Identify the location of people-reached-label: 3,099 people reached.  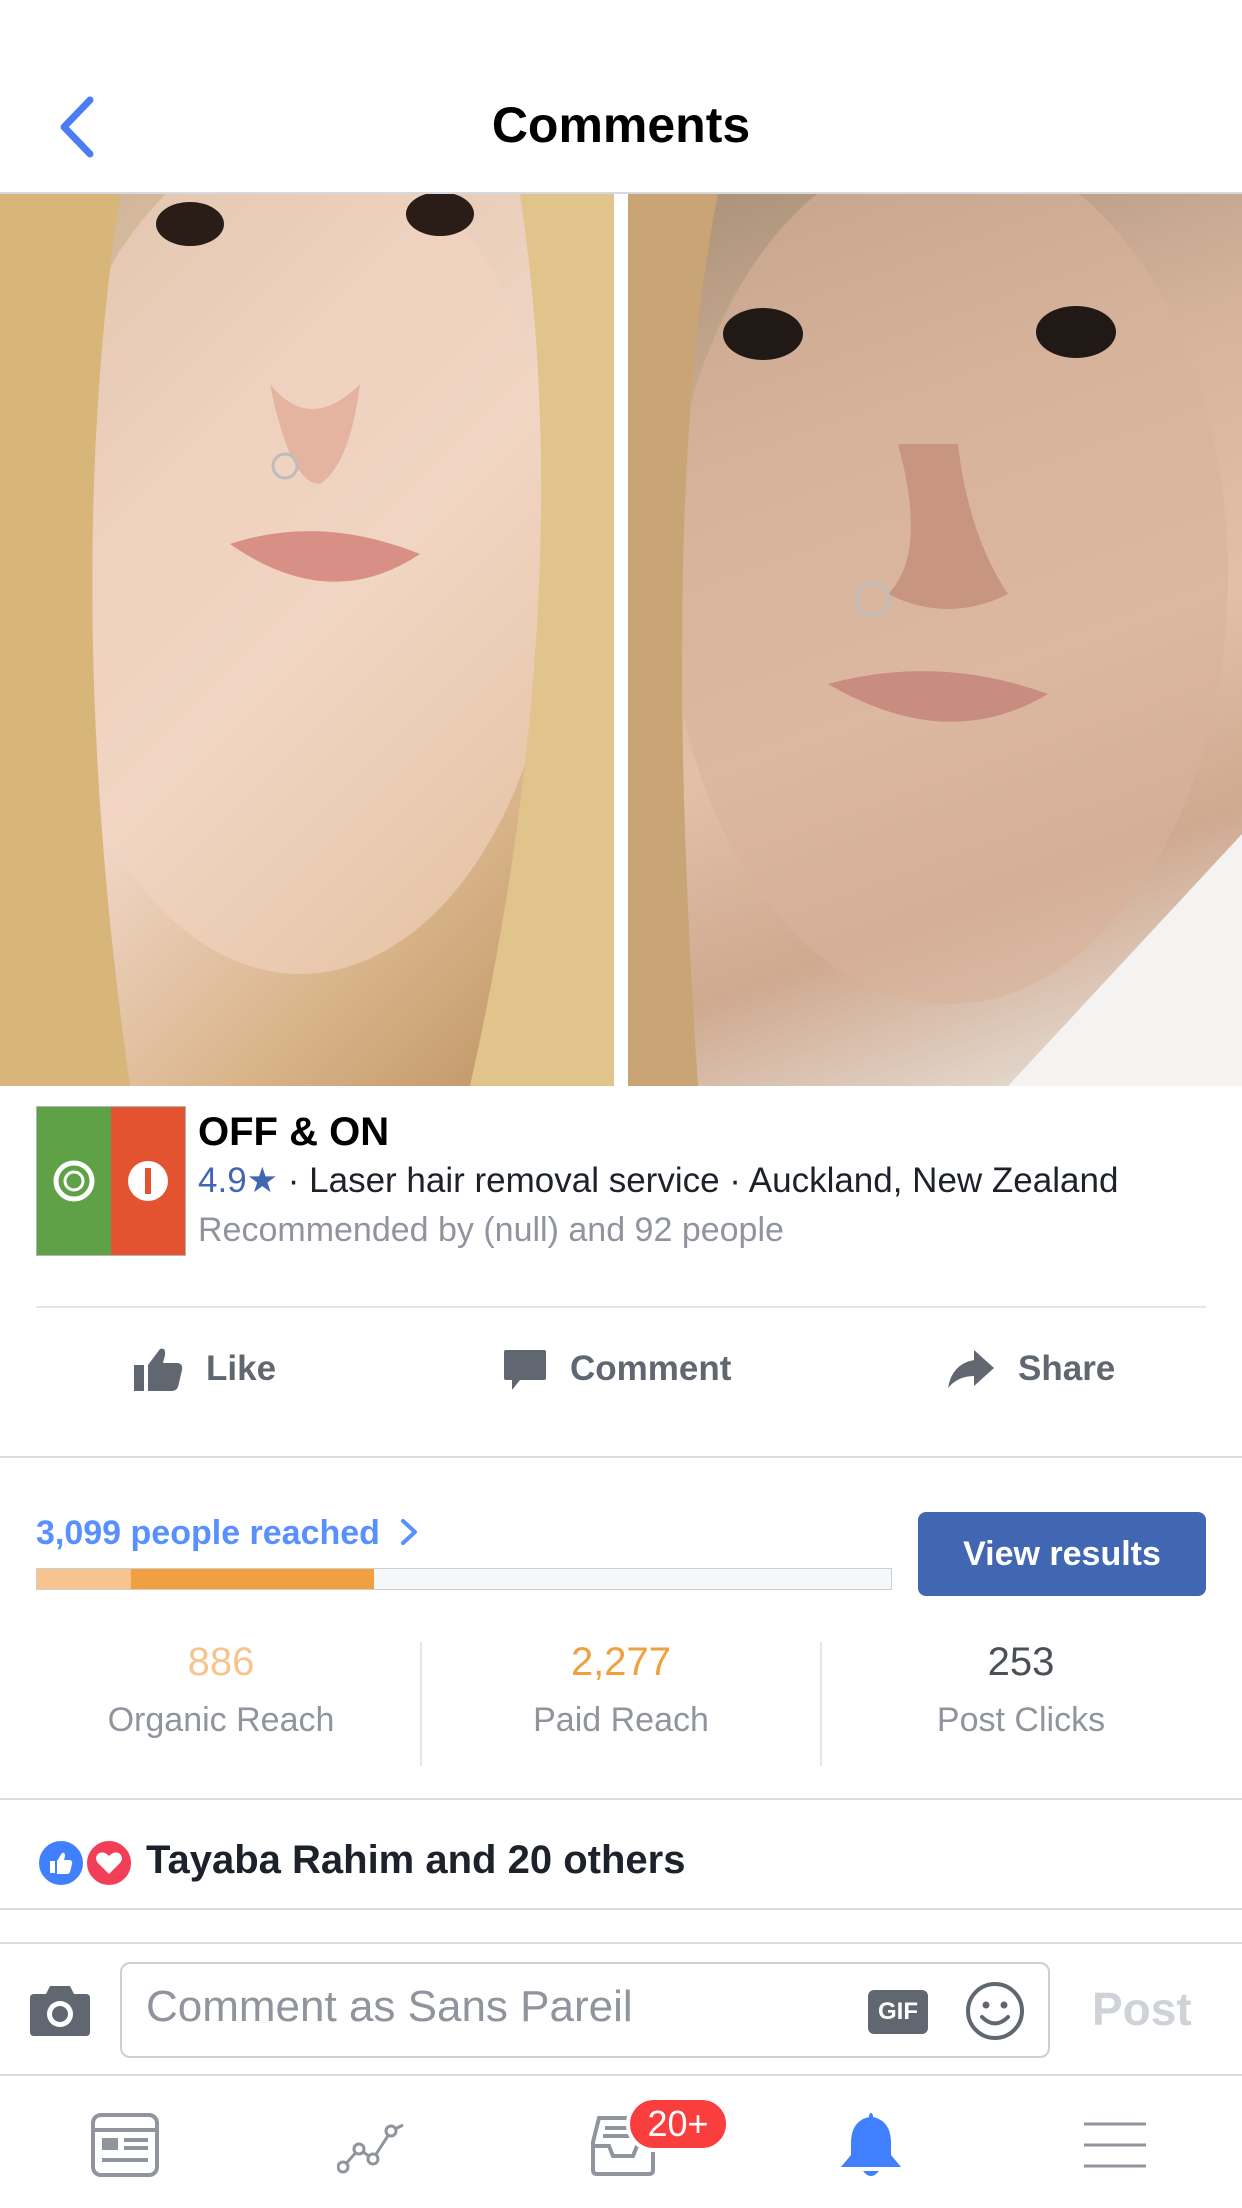
(208, 1533).